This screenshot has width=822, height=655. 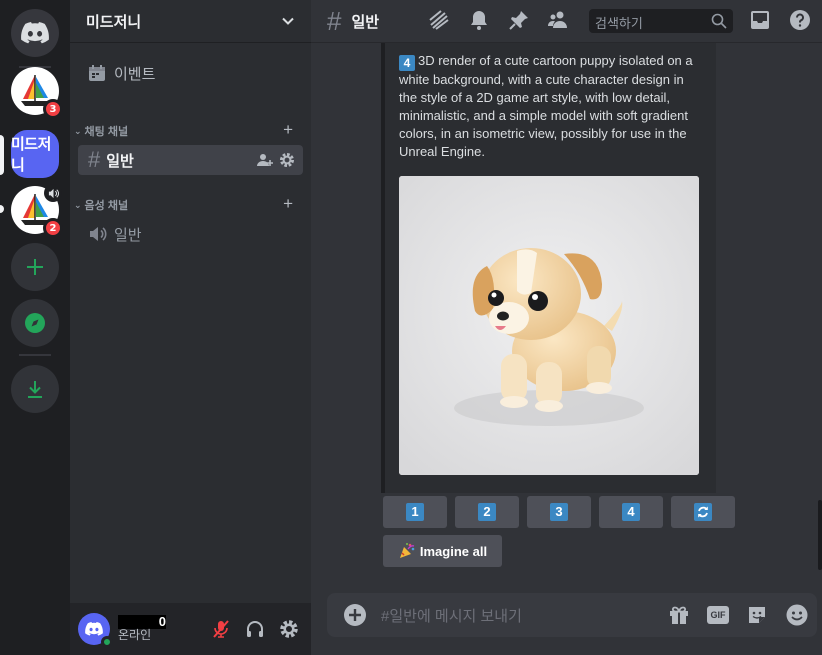 What do you see at coordinates (760, 20) in the screenshot?
I see `inbox-icon` at bounding box center [760, 20].